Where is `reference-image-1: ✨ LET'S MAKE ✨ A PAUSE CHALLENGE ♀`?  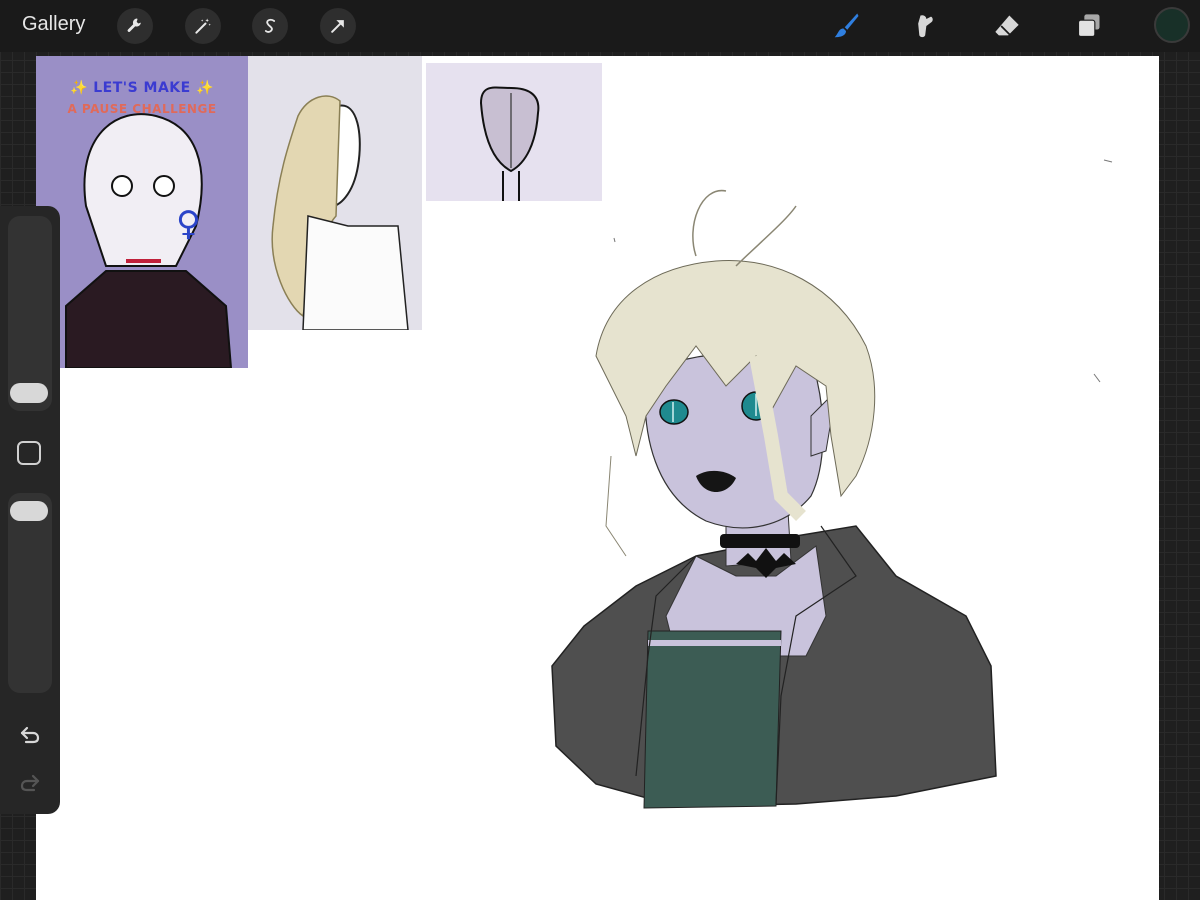
reference-image-1: ✨ LET'S MAKE ✨ A PAUSE CHALLENGE ♀ is located at coordinates (142, 212).